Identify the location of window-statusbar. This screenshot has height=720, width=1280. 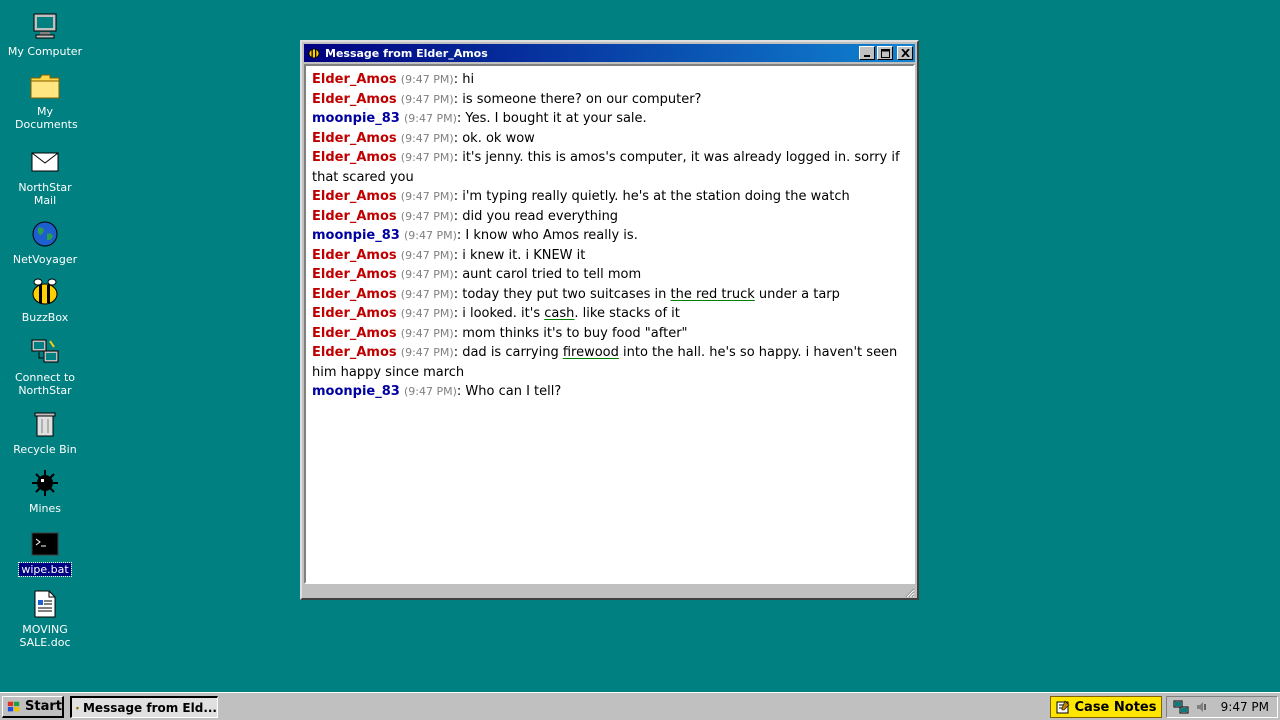
(609, 591).